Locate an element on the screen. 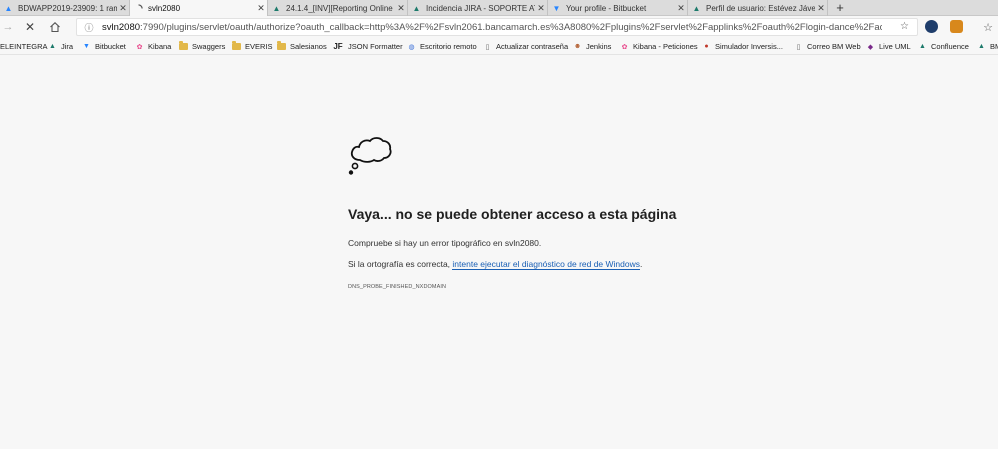 This screenshot has height=449, width=998. tab-incidencia-jira: ▲ Incidencia JIRA - SOPORTE ATLAS ✕ is located at coordinates (478, 8).